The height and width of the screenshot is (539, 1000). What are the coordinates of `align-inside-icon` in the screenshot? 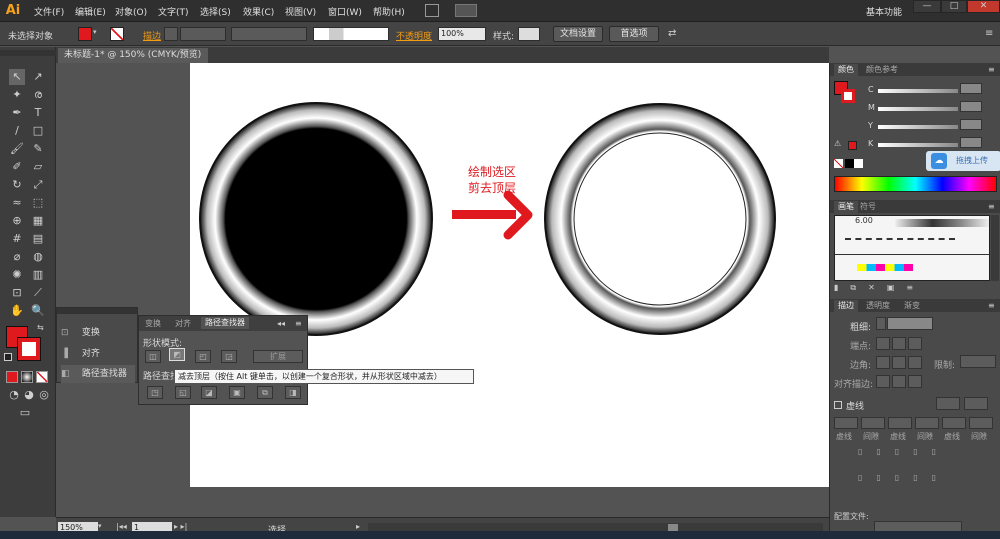 It's located at (899, 381).